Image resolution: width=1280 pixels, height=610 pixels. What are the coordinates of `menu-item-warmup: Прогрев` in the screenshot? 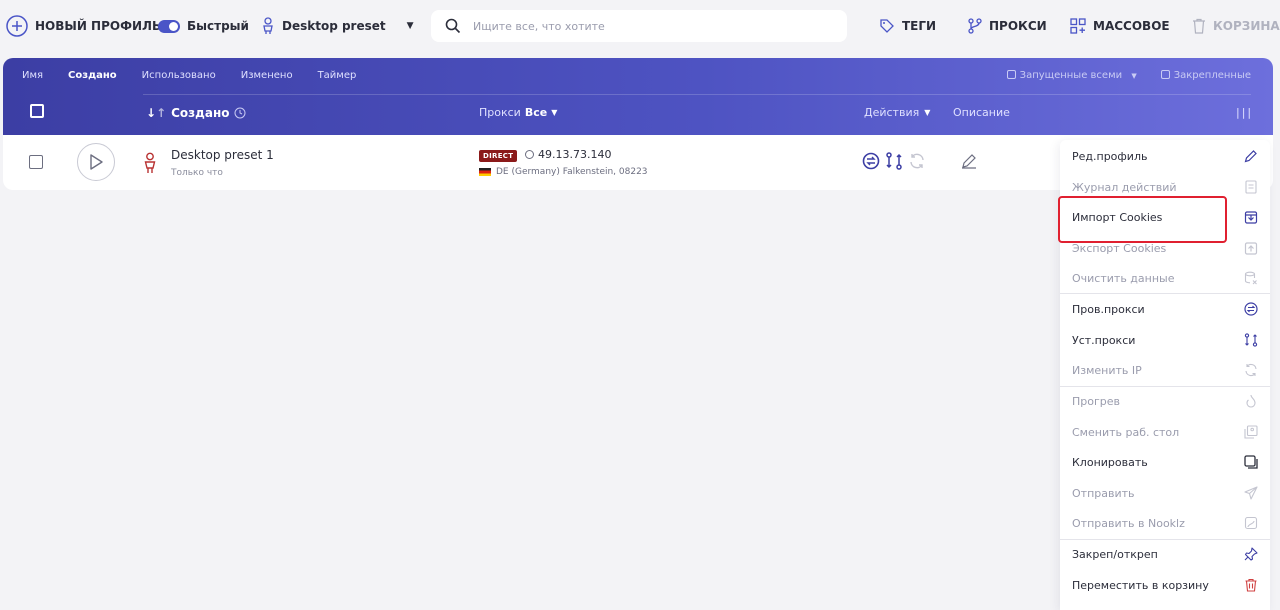 It's located at (1165, 401).